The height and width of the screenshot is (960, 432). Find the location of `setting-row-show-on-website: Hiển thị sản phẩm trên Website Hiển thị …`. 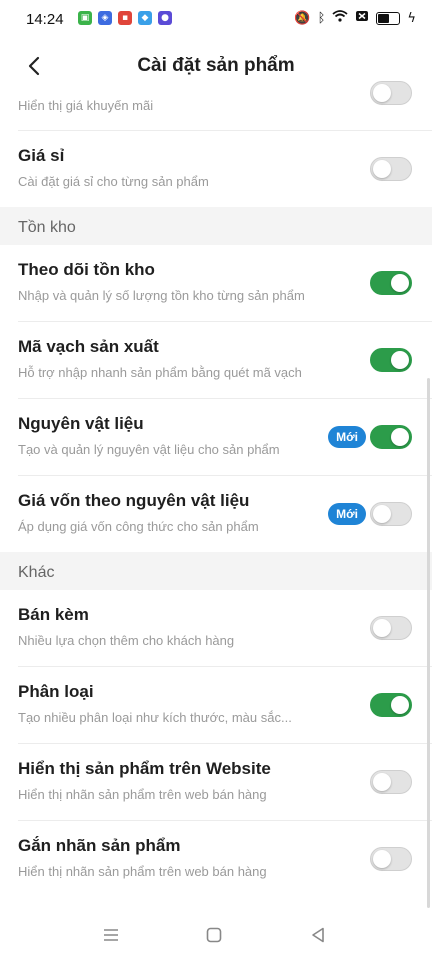

setting-row-show-on-website: Hiển thị sản phẩm trên Website Hiển thị … is located at coordinates (225, 782).